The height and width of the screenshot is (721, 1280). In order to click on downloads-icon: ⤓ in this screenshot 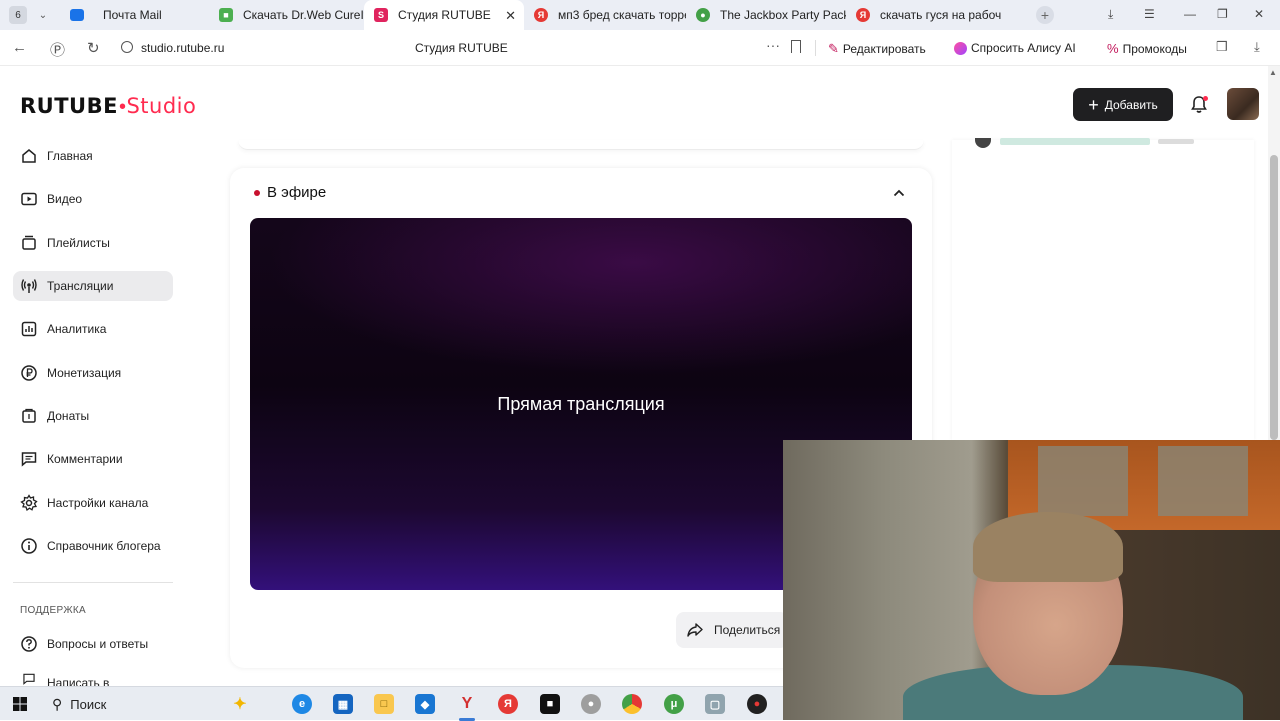, I will do `click(1257, 47)`.